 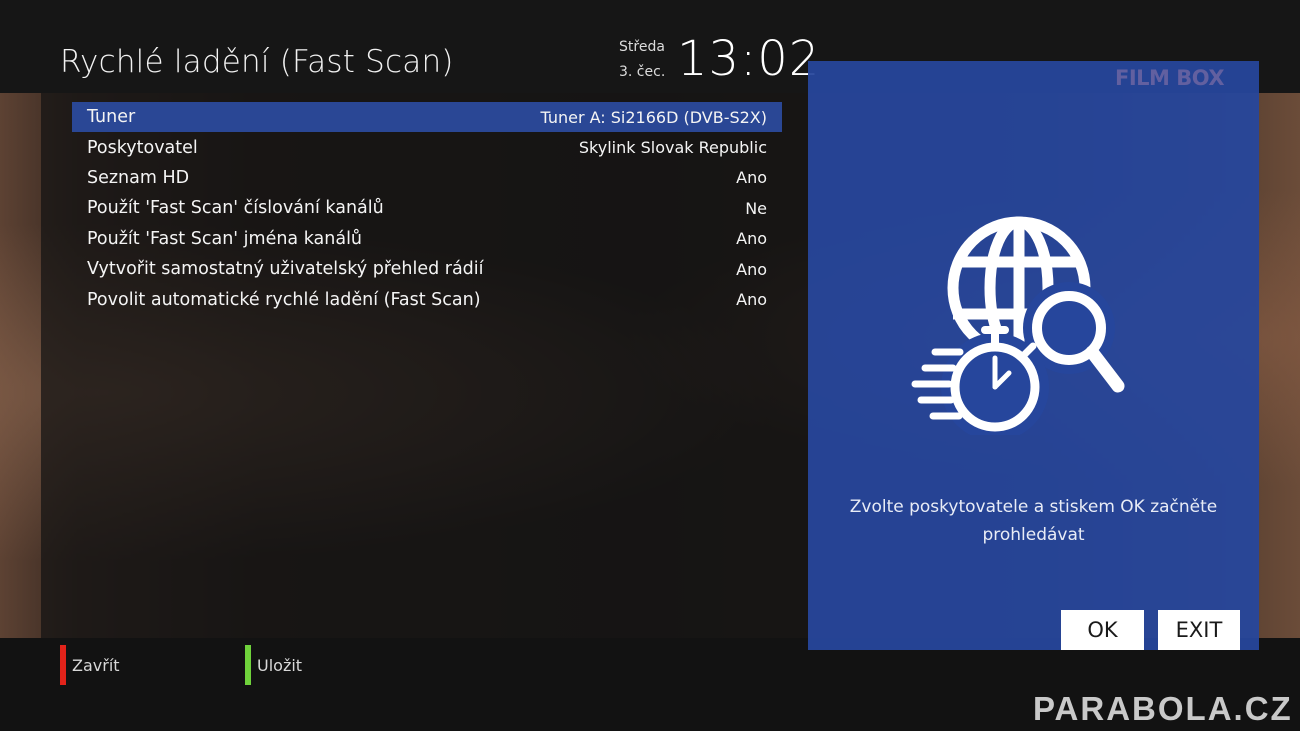 What do you see at coordinates (257, 62) in the screenshot?
I see `page-title: Rychlé ladění (Fast Scan)` at bounding box center [257, 62].